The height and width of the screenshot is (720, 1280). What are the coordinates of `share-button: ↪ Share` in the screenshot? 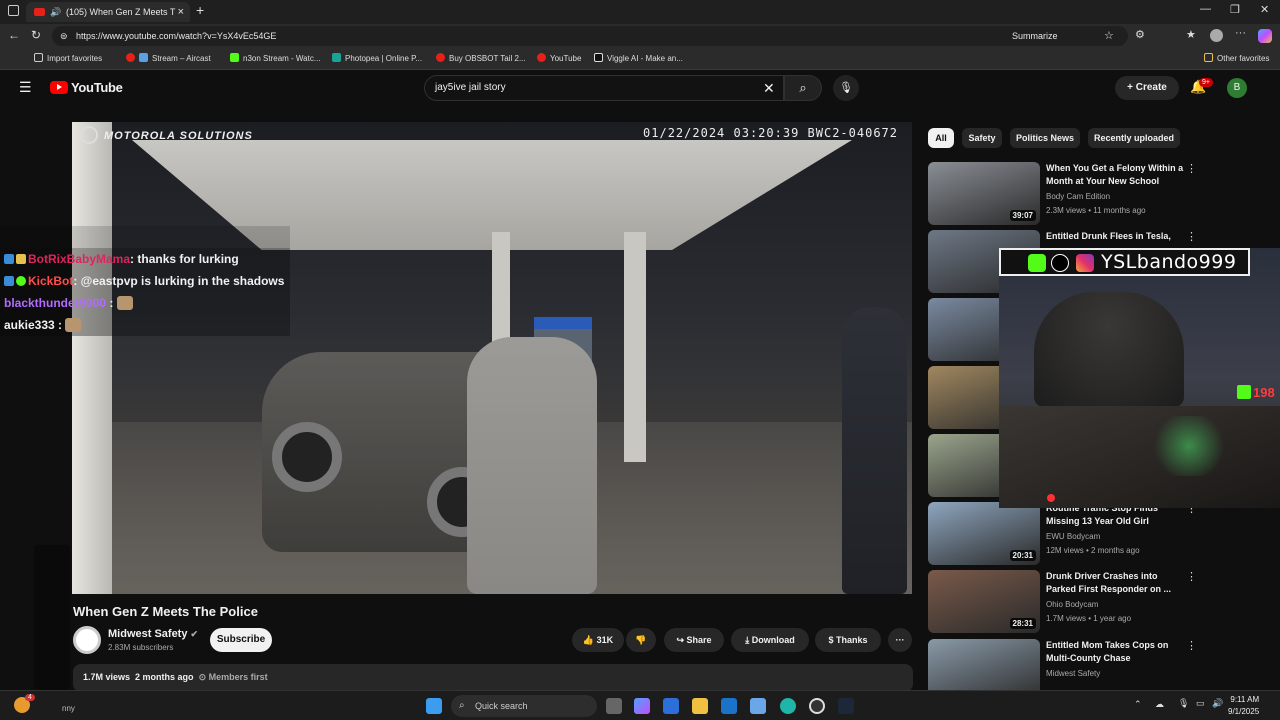 It's located at (694, 640).